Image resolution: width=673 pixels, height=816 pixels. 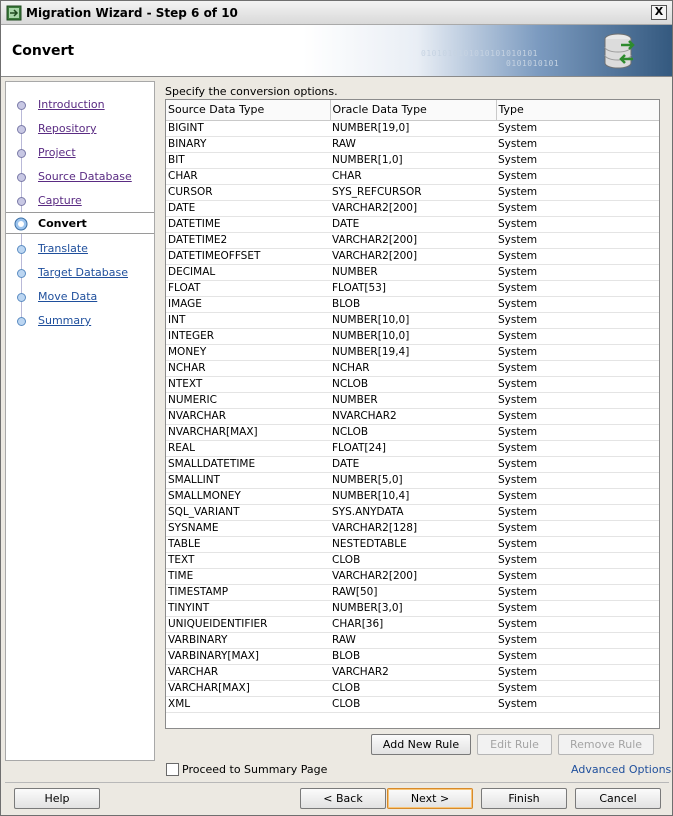 What do you see at coordinates (621, 769) in the screenshot?
I see `advanced-options-link: Advanced Options` at bounding box center [621, 769].